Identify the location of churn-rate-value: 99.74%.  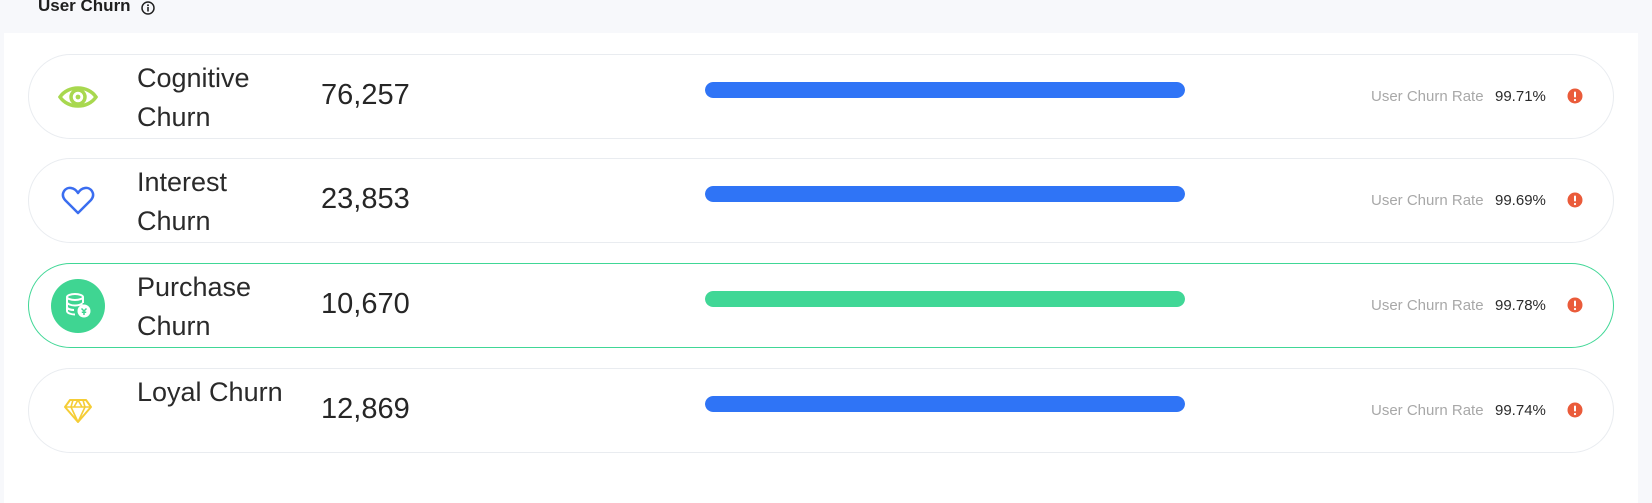
(1520, 410).